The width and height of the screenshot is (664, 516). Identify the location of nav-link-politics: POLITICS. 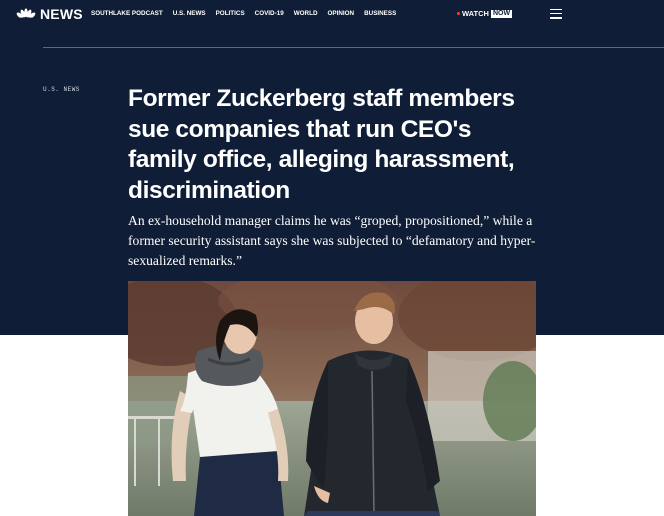
(230, 14).